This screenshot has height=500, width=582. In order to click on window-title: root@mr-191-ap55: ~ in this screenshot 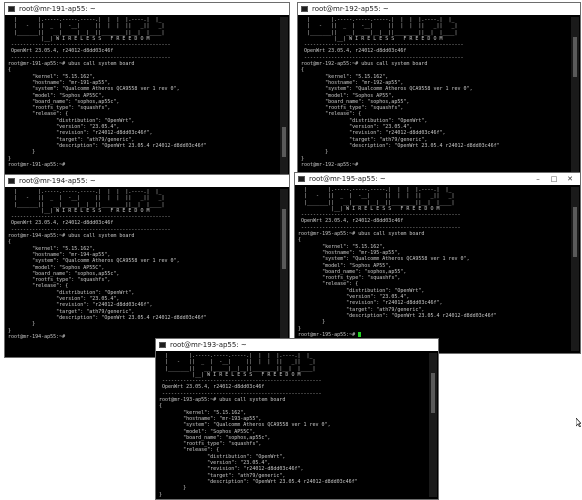, I will do `click(57, 9)`.